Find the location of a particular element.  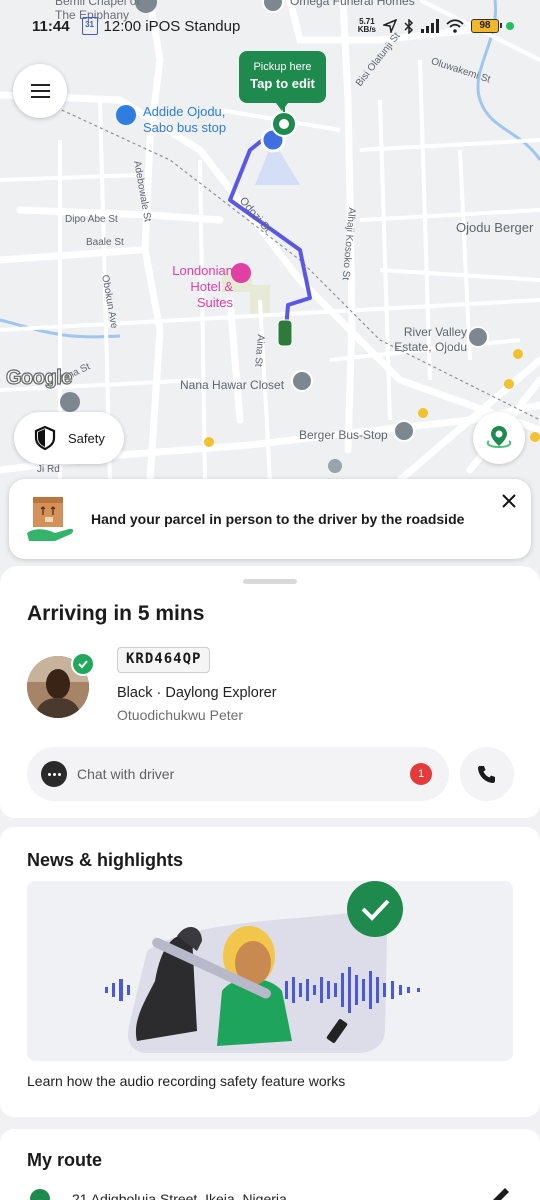

chat-label: Chat with driver is located at coordinates (126, 774).